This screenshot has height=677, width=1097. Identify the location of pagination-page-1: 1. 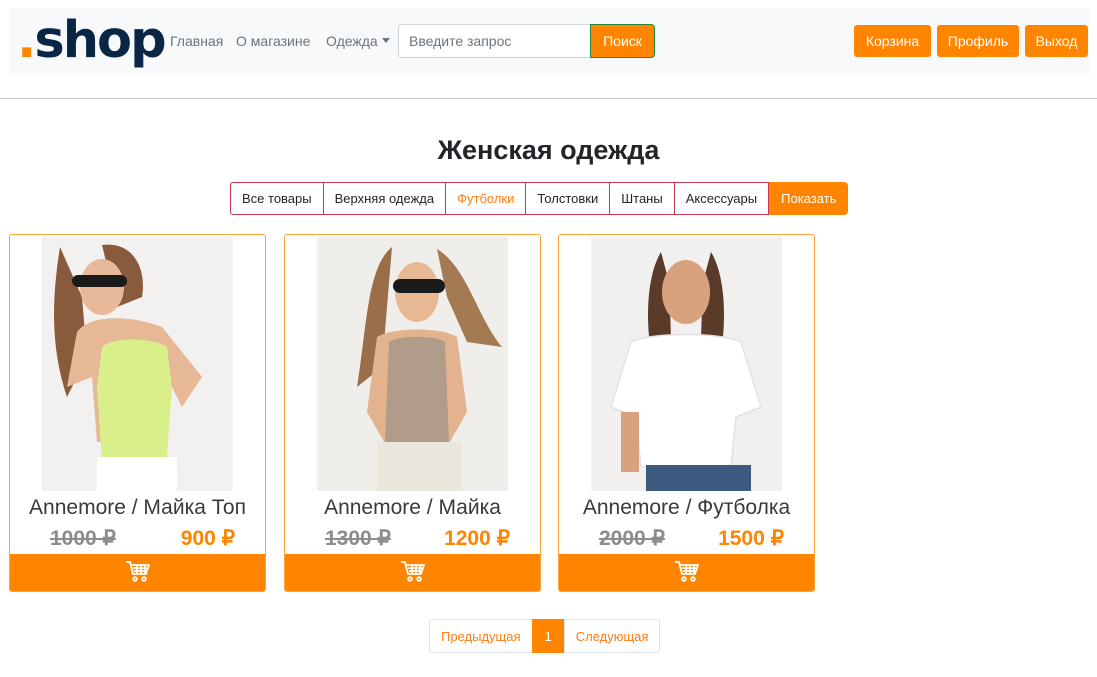
(548, 636).